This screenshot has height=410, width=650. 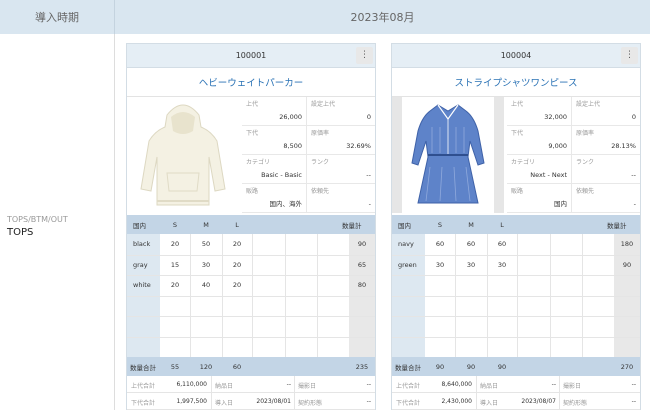 I want to click on requester-cell: 依頼先 -, so click(x=606, y=198).